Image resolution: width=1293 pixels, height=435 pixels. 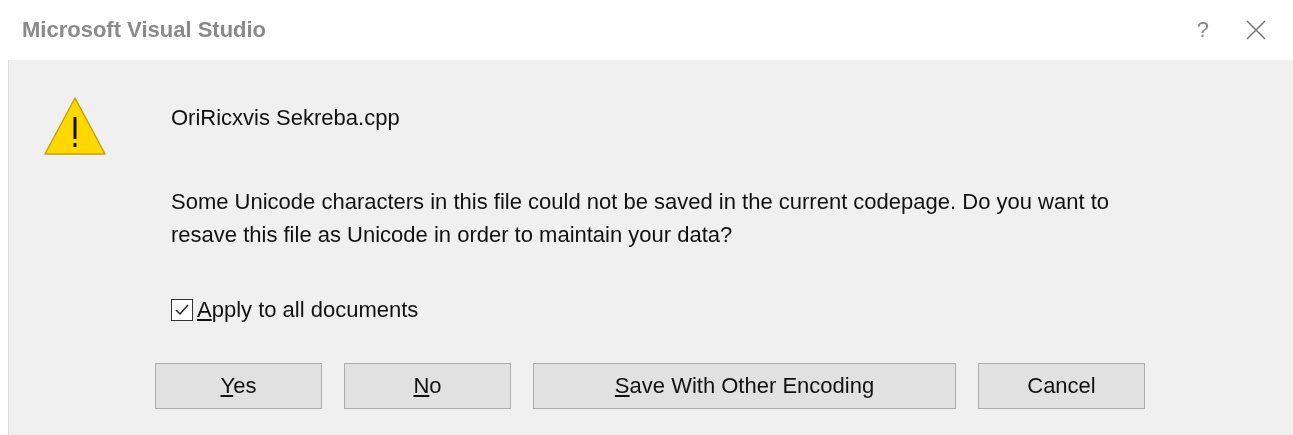 I want to click on checkmark-icon, so click(x=182, y=310).